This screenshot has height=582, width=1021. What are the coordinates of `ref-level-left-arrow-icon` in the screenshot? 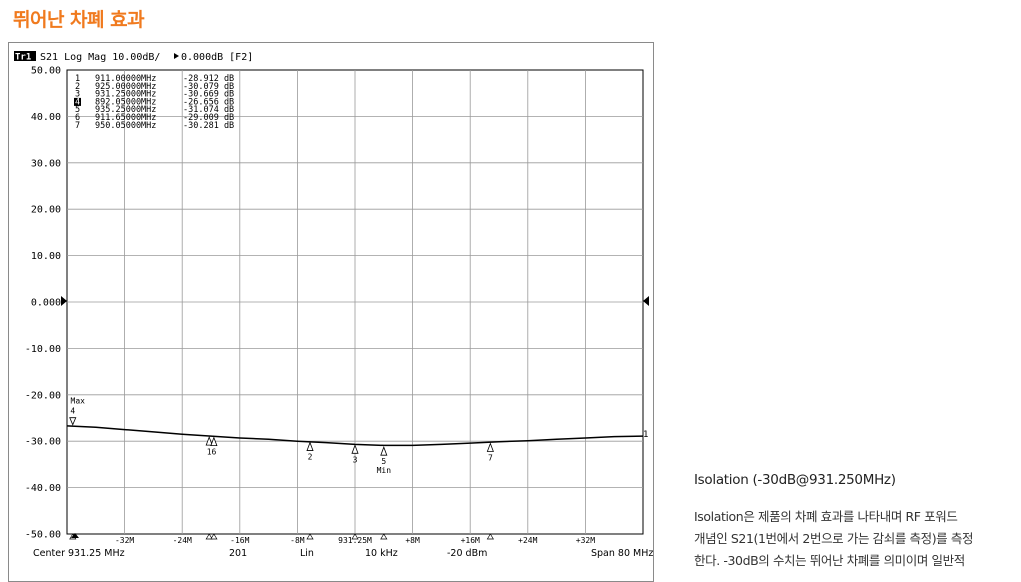 It's located at (64, 301).